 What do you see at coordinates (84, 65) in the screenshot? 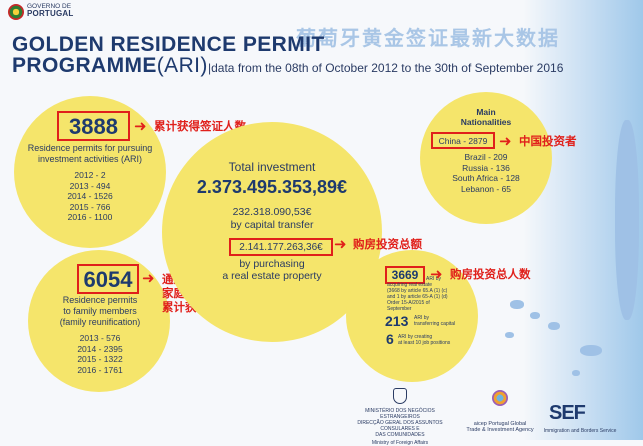
I see `title-programme: PROGRAMME` at bounding box center [84, 65].